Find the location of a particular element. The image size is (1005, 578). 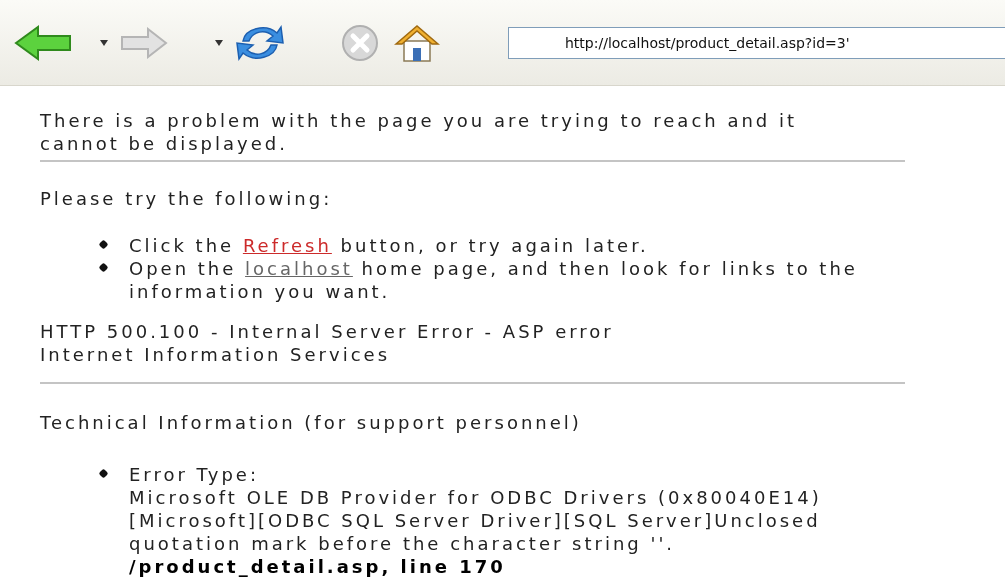

error-status-text: HTTP 500.100 - Internal Server Error - ASP error is located at coordinates (327, 331).